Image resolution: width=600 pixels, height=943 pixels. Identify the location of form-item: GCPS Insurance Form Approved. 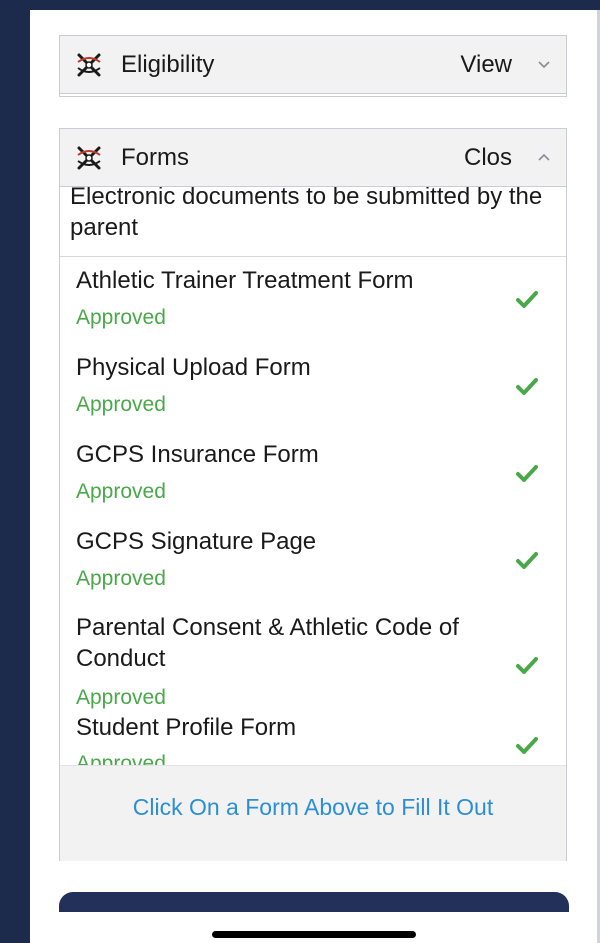
(313, 474).